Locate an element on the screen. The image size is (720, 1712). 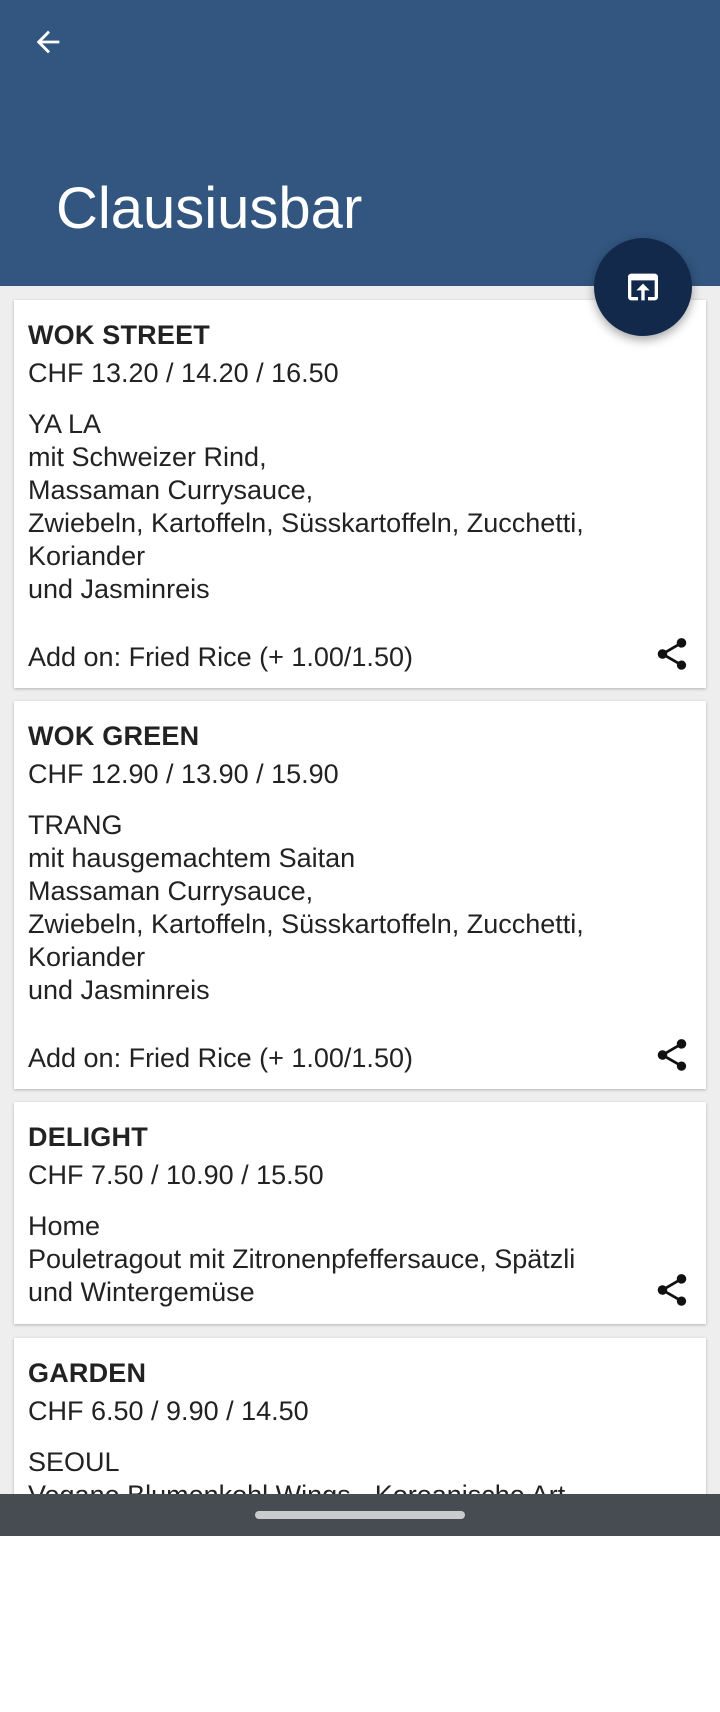
open-in-browser-button is located at coordinates (643, 287).